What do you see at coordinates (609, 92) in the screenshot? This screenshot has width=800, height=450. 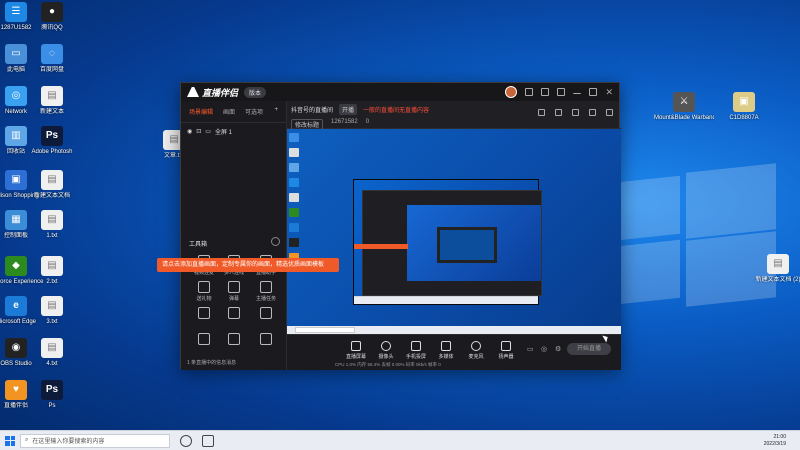 I see `close-icon: ✕` at bounding box center [609, 92].